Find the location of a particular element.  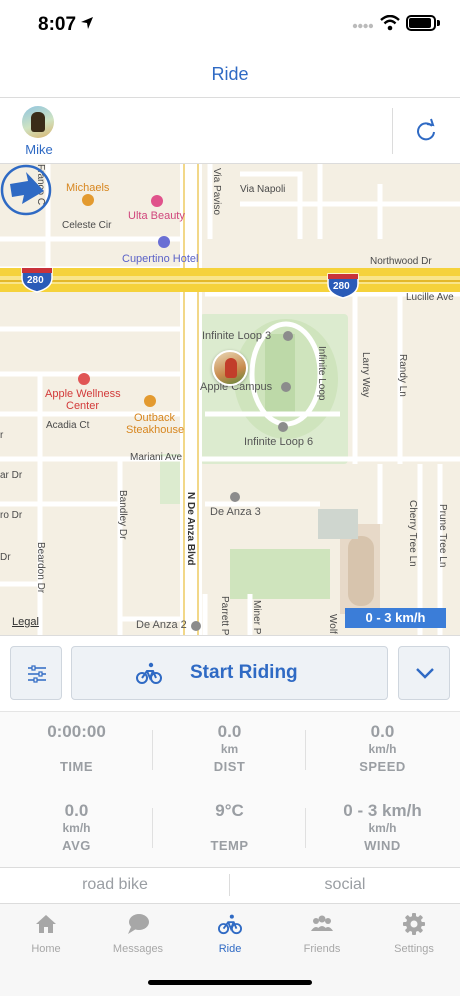

street-acadia: Acadia Ct is located at coordinates (68, 425).